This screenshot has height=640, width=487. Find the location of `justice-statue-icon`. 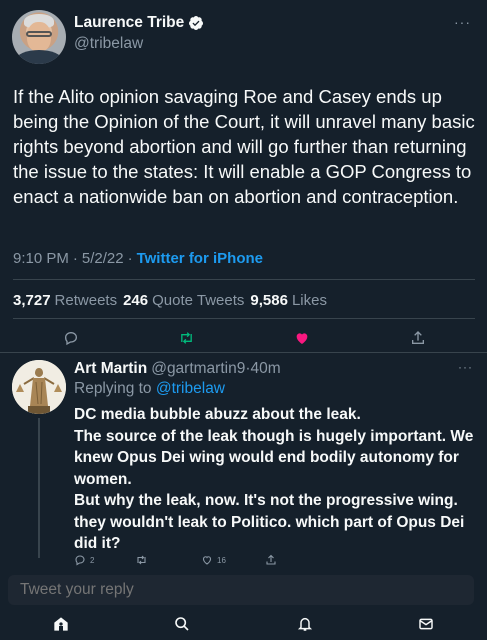

justice-statue-icon is located at coordinates (39, 387).